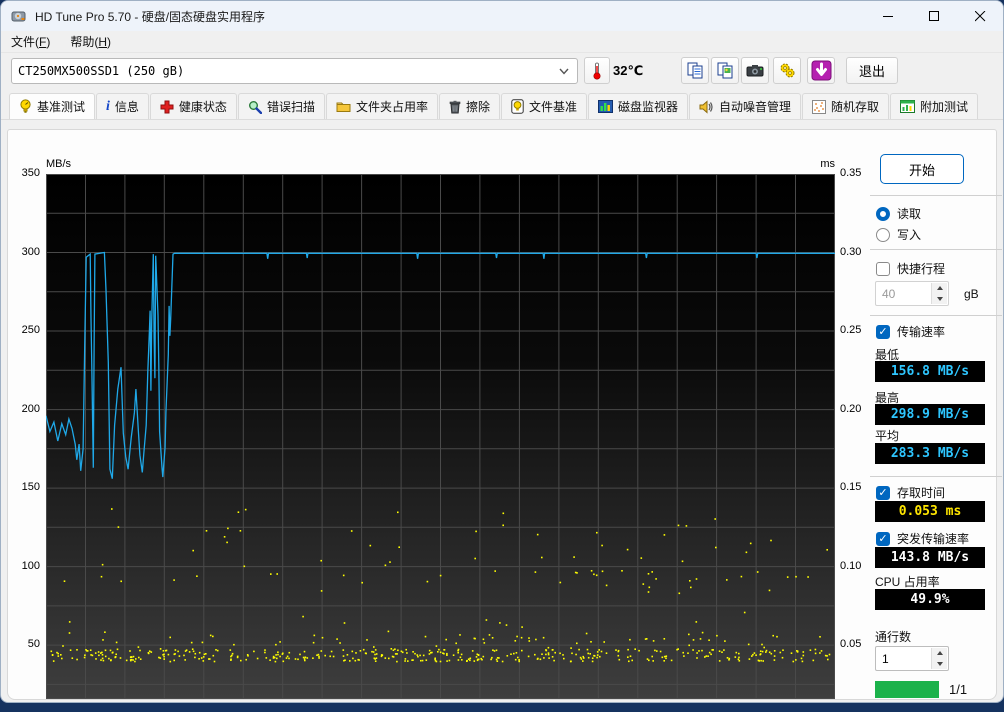 The height and width of the screenshot is (712, 1004). I want to click on benchmark-icon, so click(25, 106).